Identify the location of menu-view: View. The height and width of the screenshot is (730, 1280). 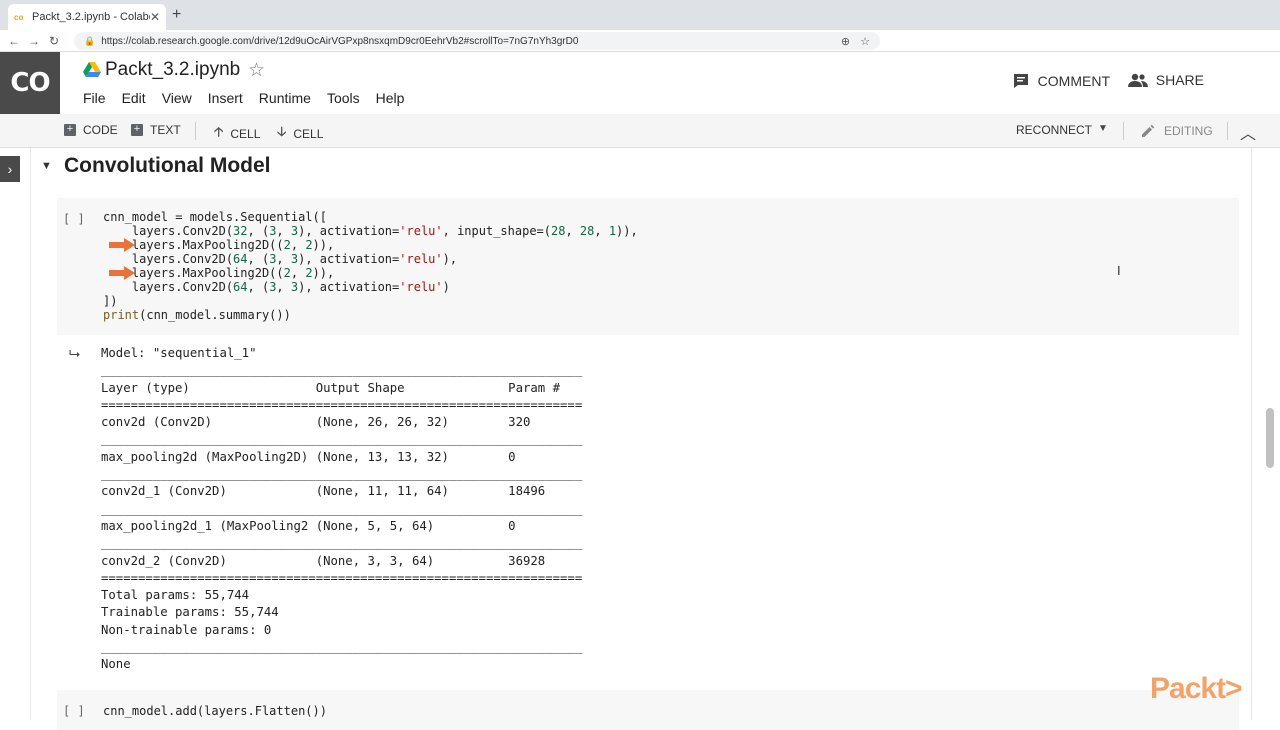
(177, 98).